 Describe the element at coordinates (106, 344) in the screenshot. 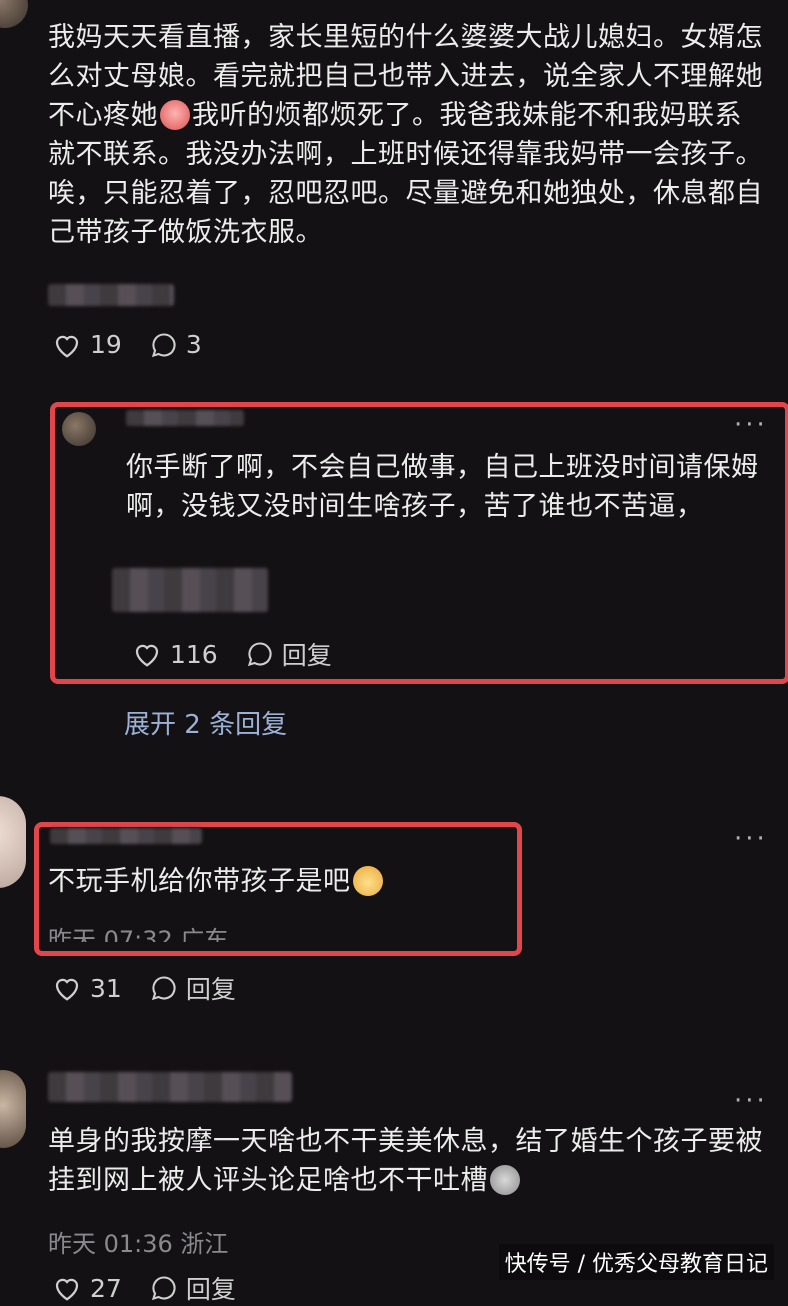

I see `like-count: 19` at that location.